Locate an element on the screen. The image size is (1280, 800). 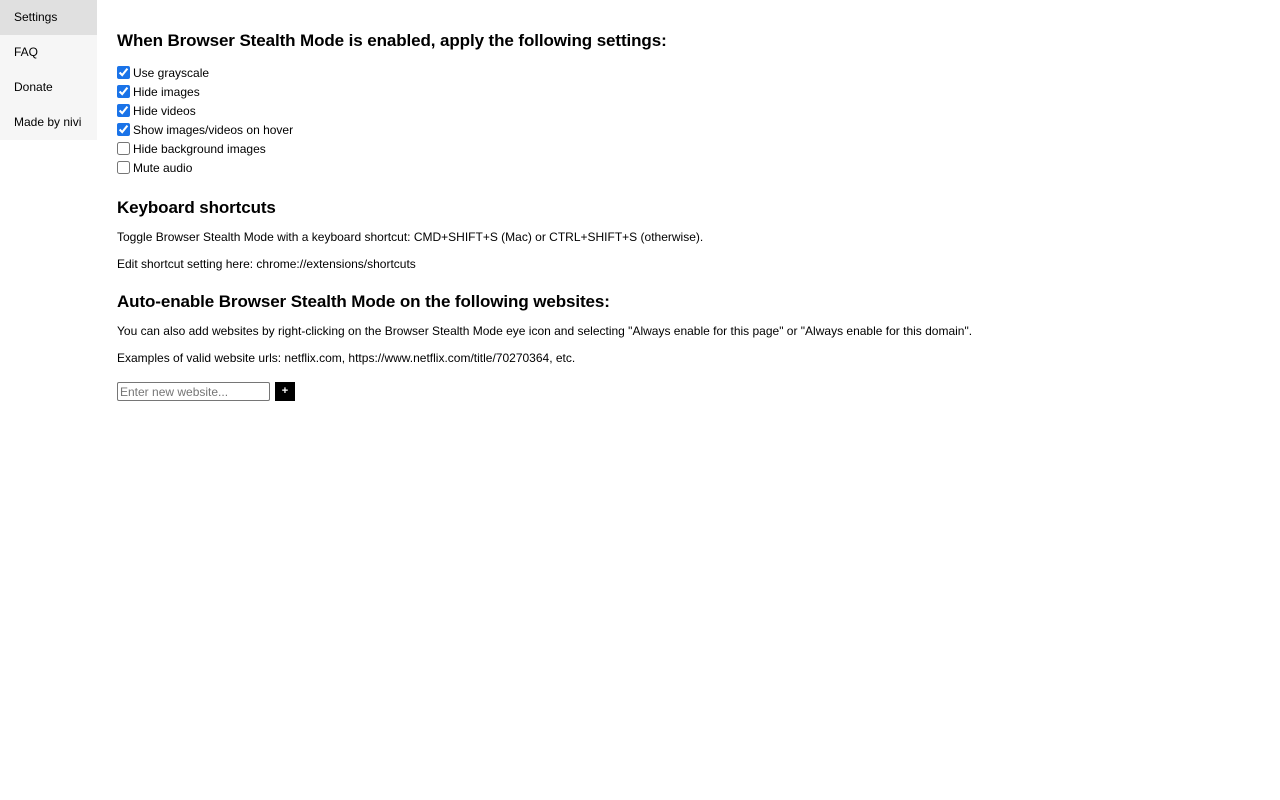
sidebar-item-label: Donate is located at coordinates (33, 87).